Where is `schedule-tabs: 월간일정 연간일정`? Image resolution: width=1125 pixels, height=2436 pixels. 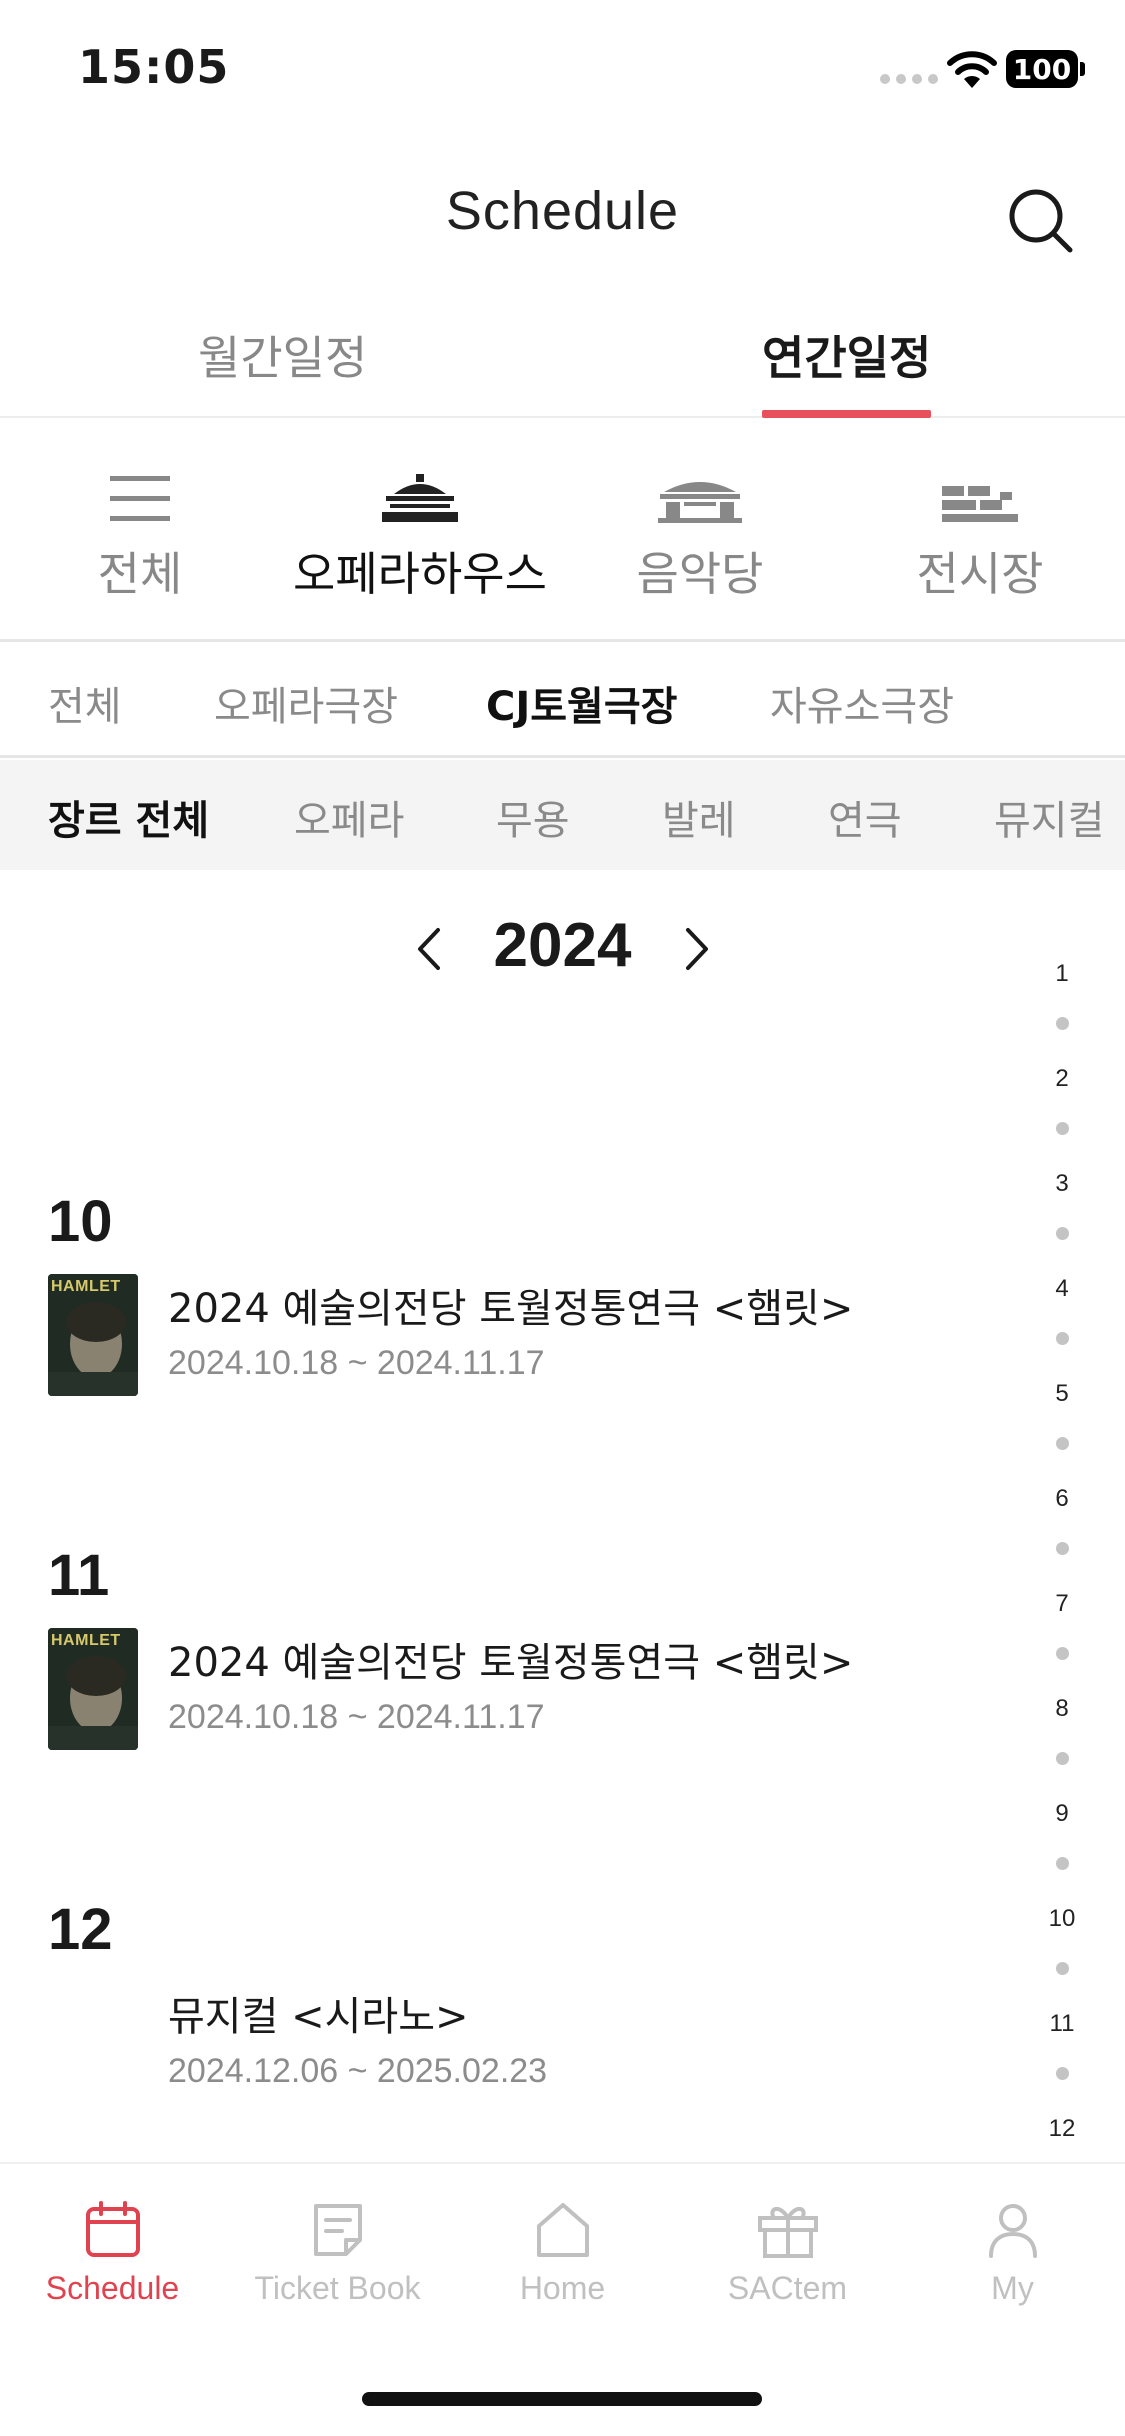 schedule-tabs: 월간일정 연간일정 is located at coordinates (562, 359).